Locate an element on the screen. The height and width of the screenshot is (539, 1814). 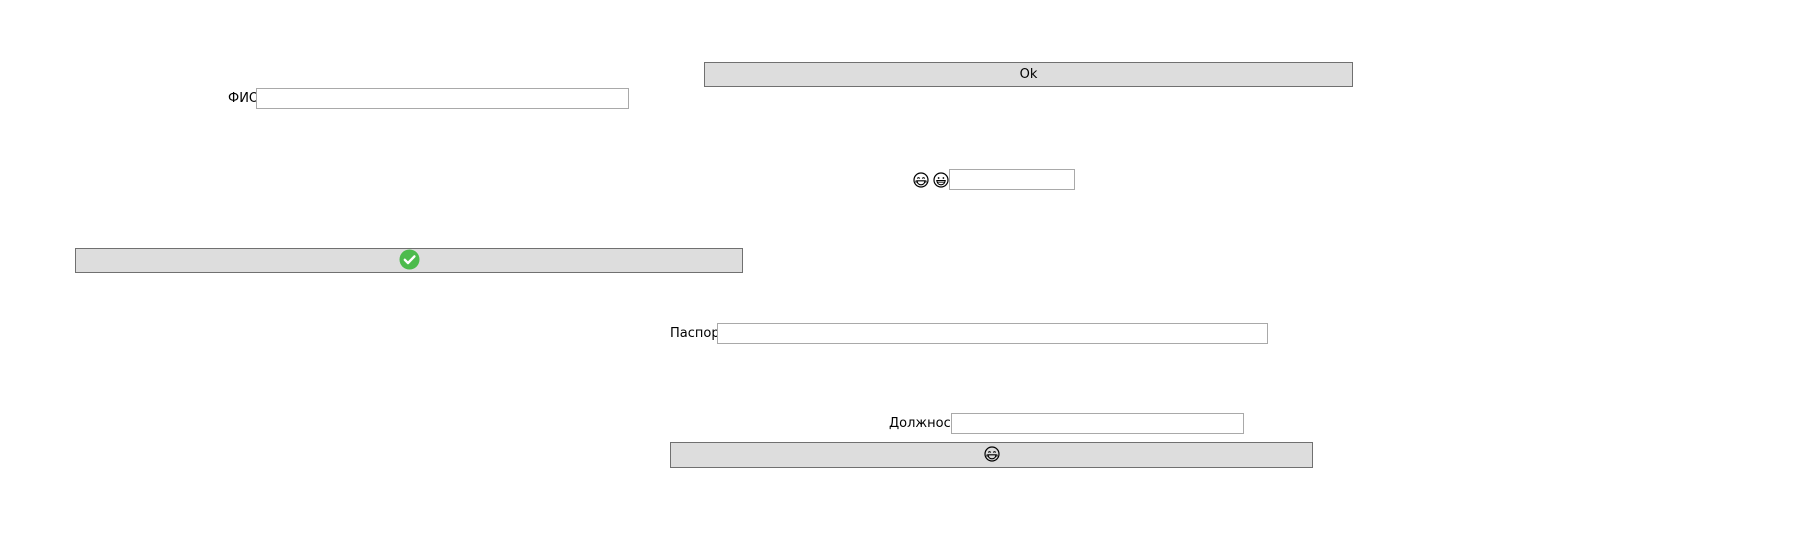
passport-input is located at coordinates (992, 333).